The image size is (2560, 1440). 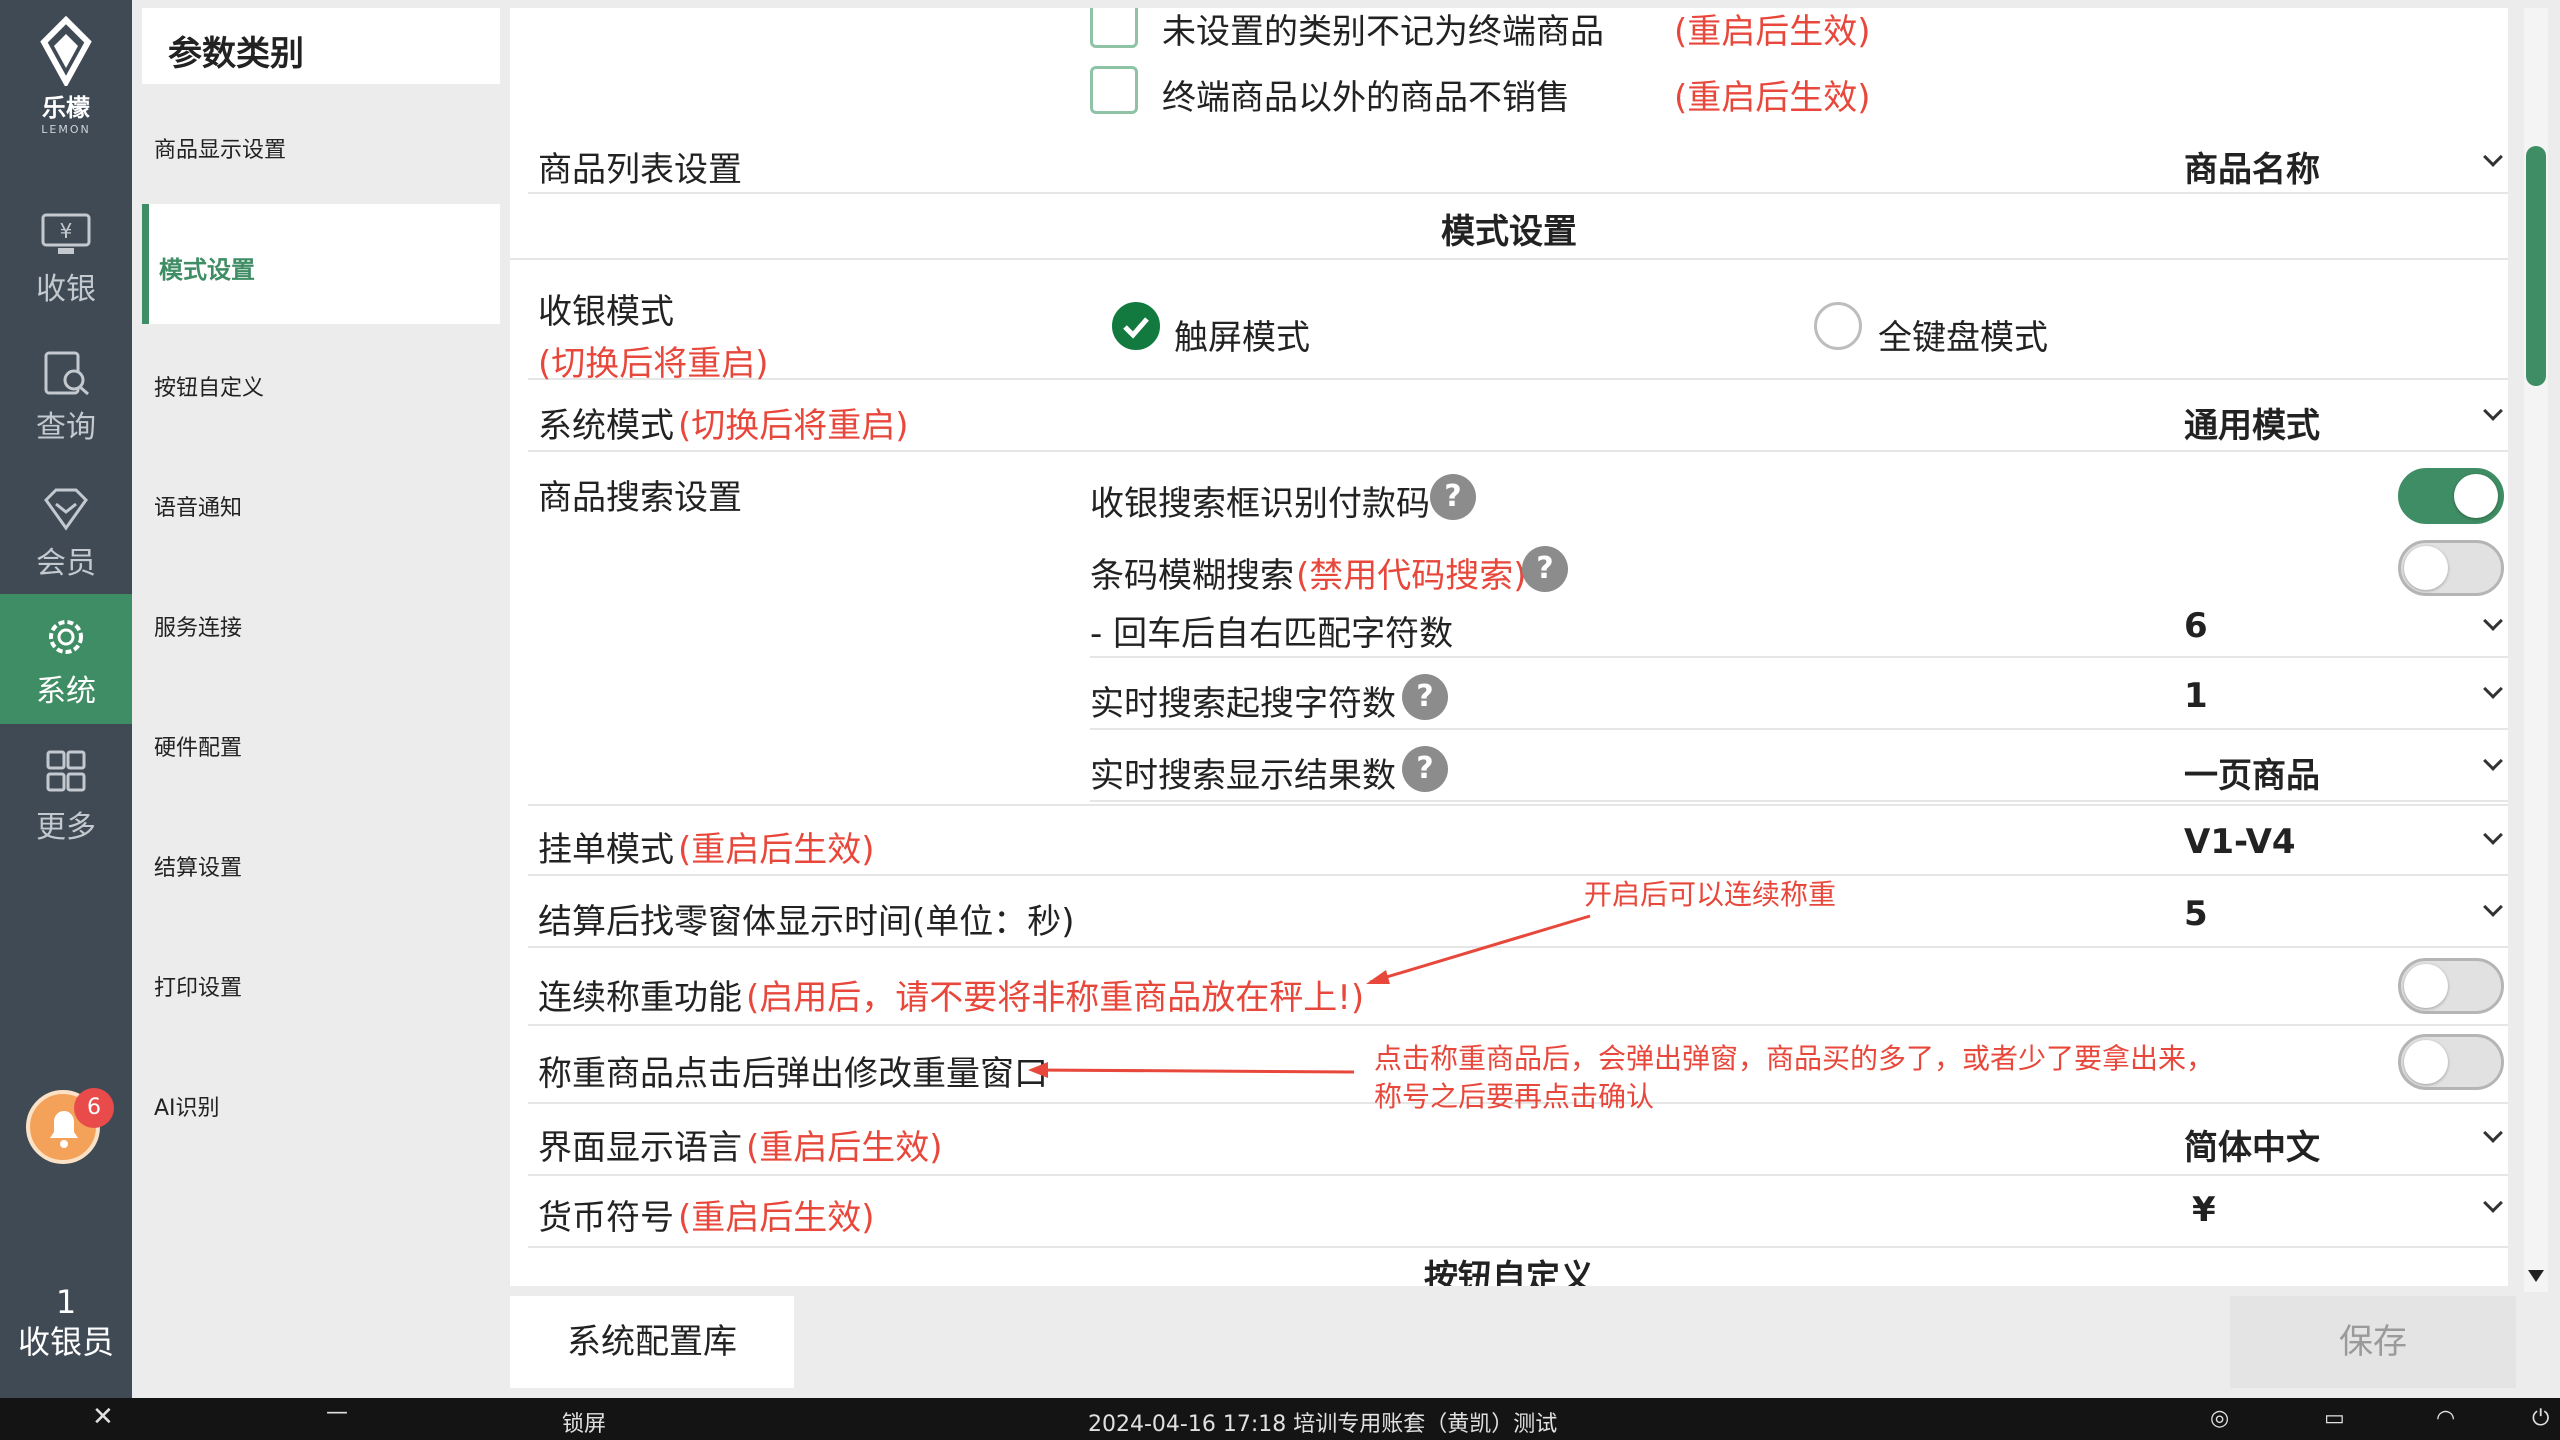 I want to click on scroll-down-icon, so click(x=2536, y=1276).